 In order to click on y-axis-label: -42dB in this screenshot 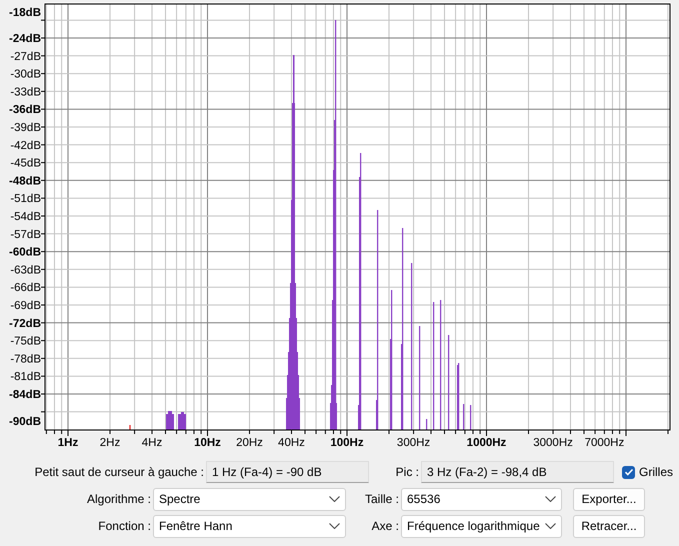, I will do `click(25, 146)`.